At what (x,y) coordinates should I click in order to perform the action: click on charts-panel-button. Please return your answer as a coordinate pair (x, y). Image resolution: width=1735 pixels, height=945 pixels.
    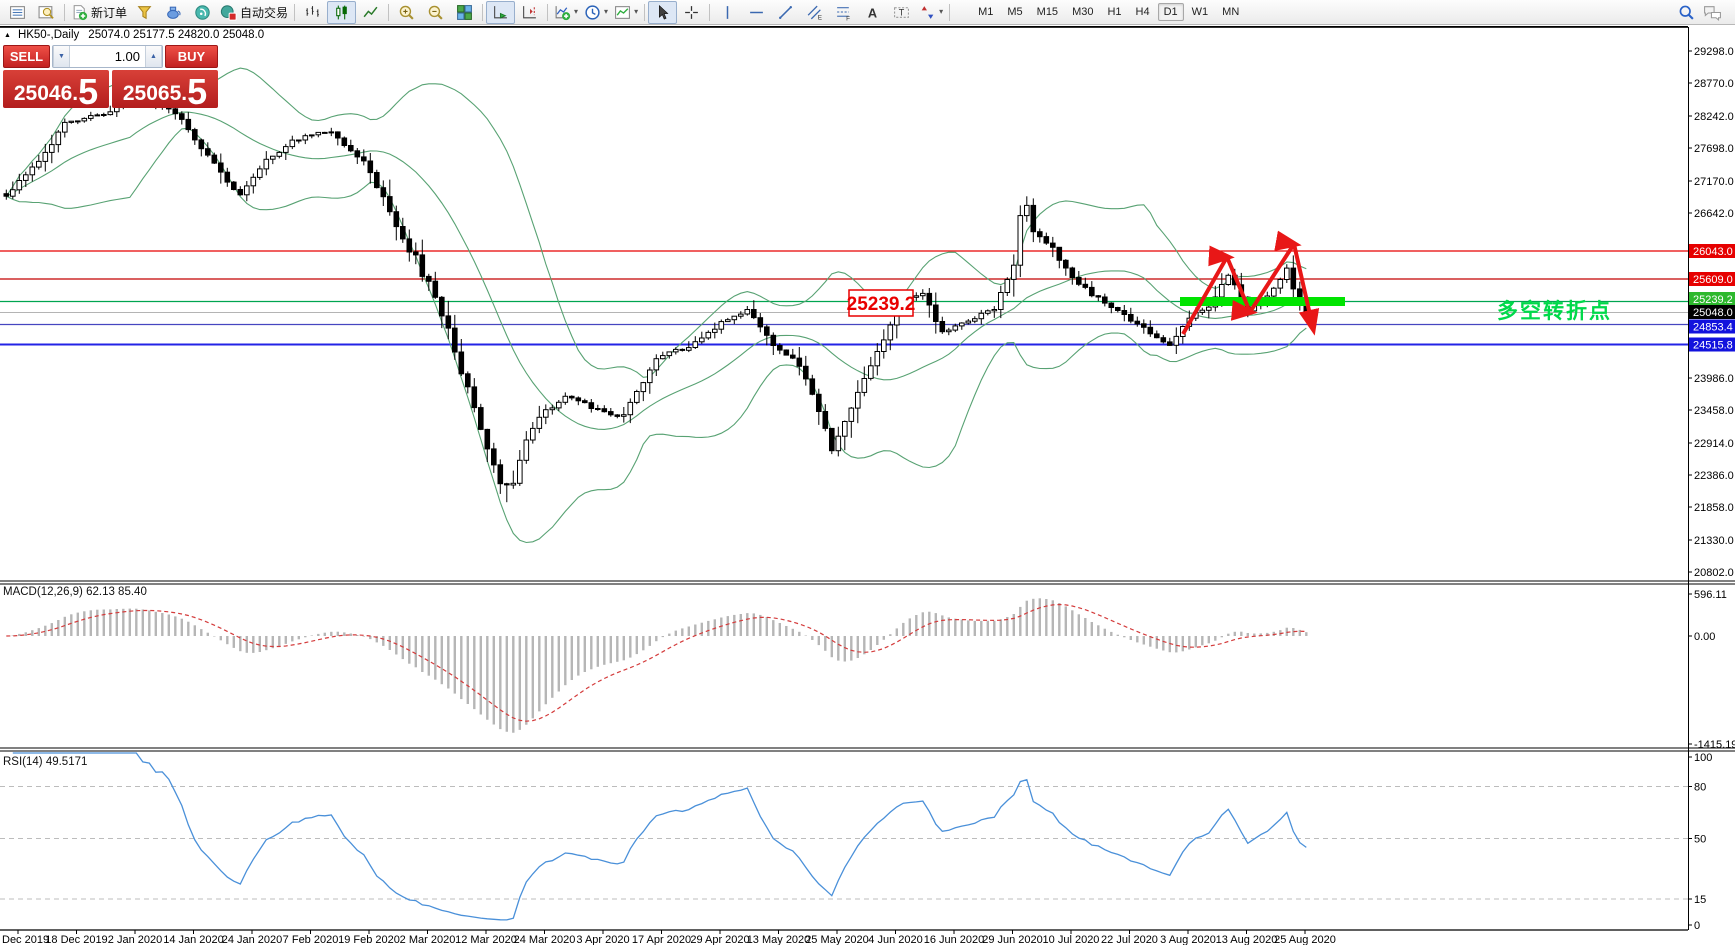
    Looking at the image, I should click on (17, 12).